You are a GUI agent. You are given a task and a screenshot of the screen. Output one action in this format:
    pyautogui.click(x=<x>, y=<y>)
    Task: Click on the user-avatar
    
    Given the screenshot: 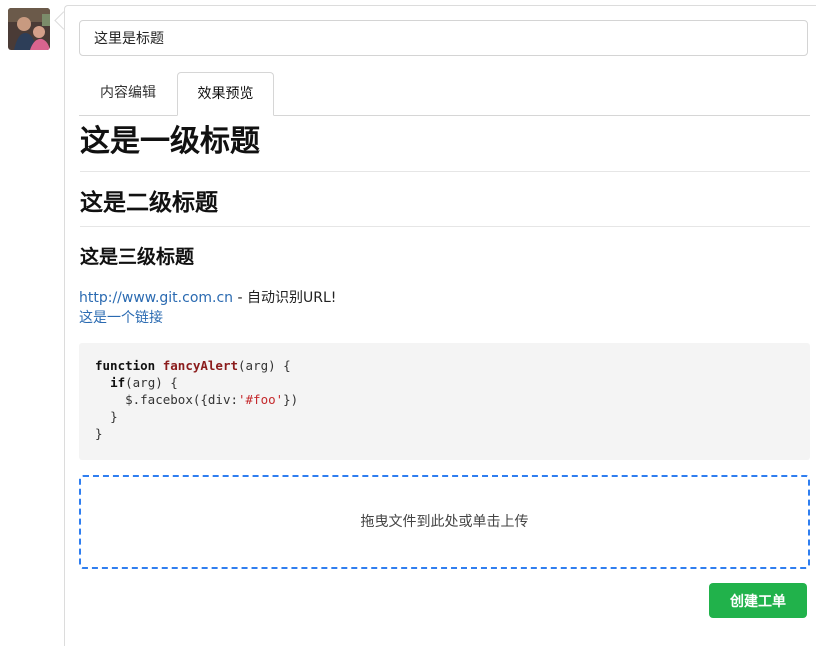 What is the action you would take?
    pyautogui.click(x=29, y=29)
    